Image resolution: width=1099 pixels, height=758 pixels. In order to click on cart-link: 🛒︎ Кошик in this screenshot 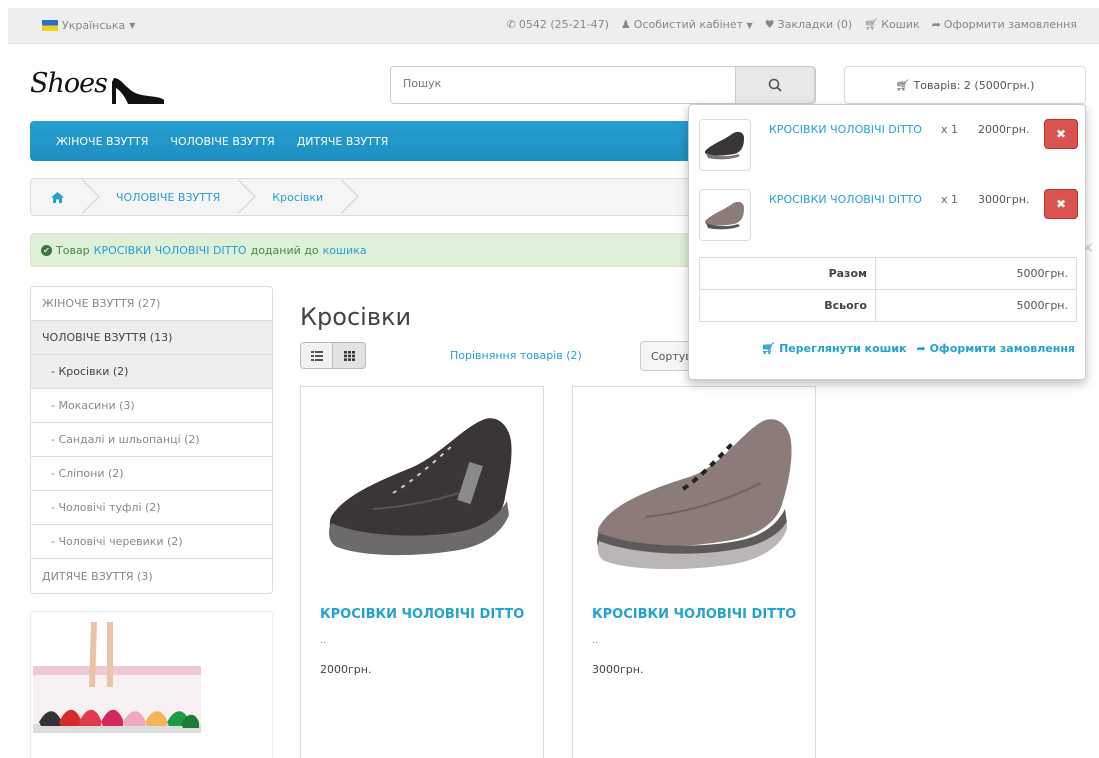, I will do `click(891, 24)`.